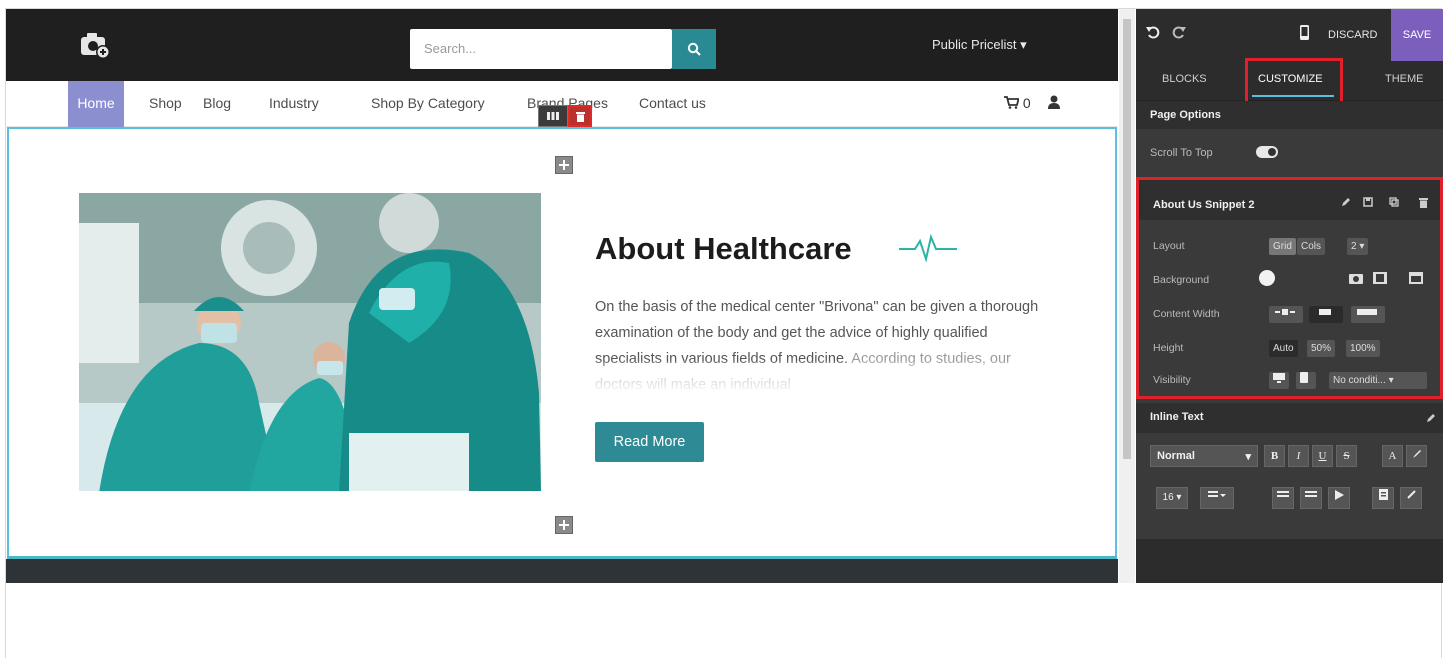  Describe the element at coordinates (1289, 200) in the screenshot. I see `snippet-options-header: About Us Snippet 2` at that location.